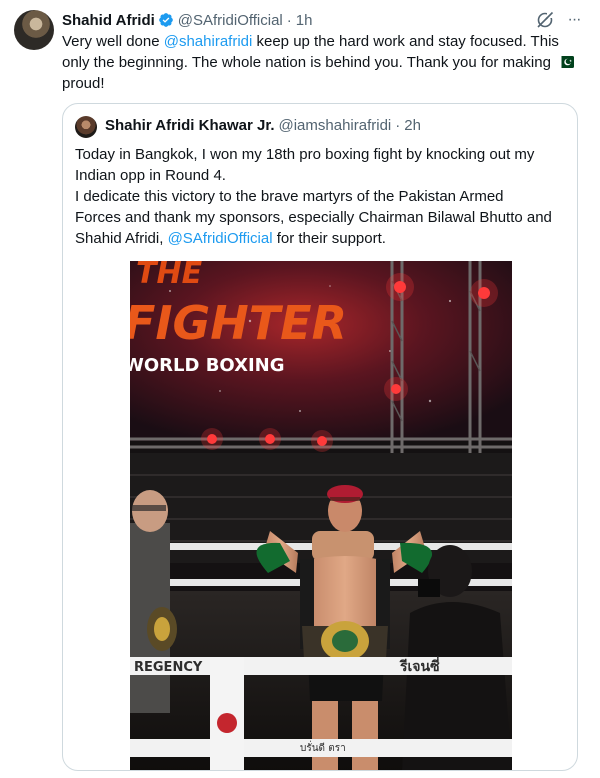  What do you see at coordinates (323, 747) in the screenshot?
I see `rope-banner-3: บรั่นดี ตรา` at bounding box center [323, 747].